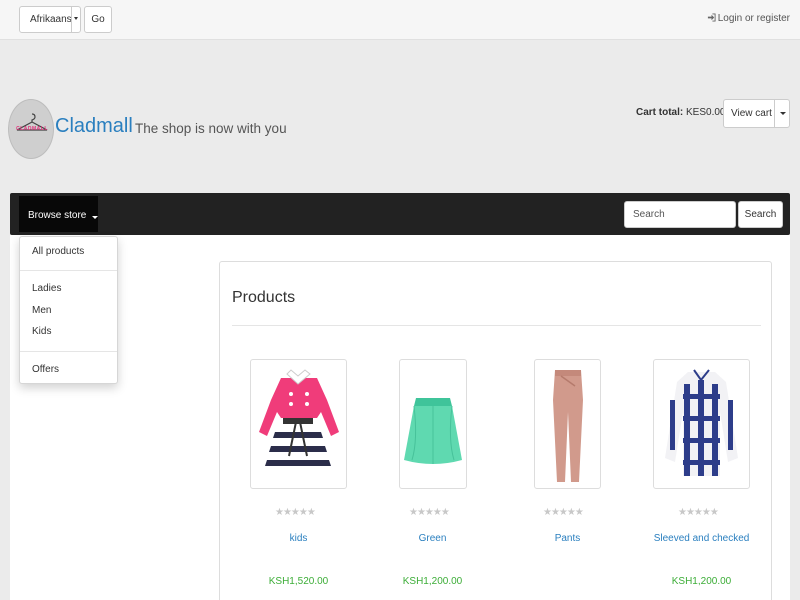 This screenshot has height=600, width=800. I want to click on menu-item-kids: Kids, so click(41, 331).